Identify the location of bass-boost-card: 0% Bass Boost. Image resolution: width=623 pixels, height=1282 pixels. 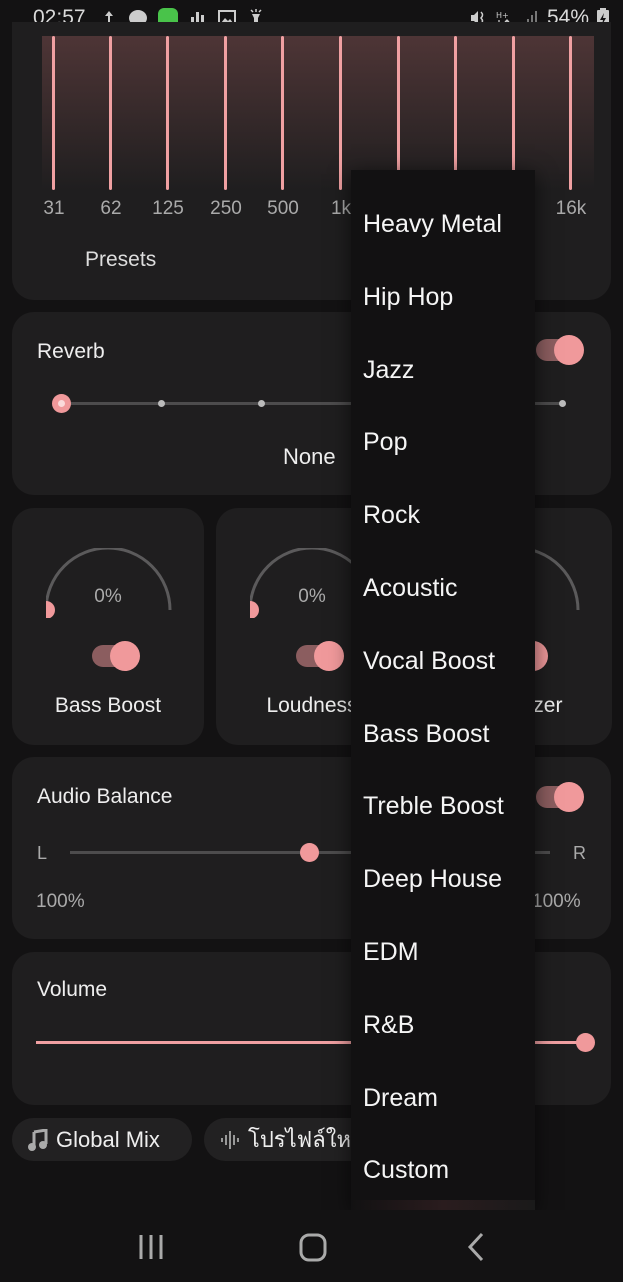
(108, 626).